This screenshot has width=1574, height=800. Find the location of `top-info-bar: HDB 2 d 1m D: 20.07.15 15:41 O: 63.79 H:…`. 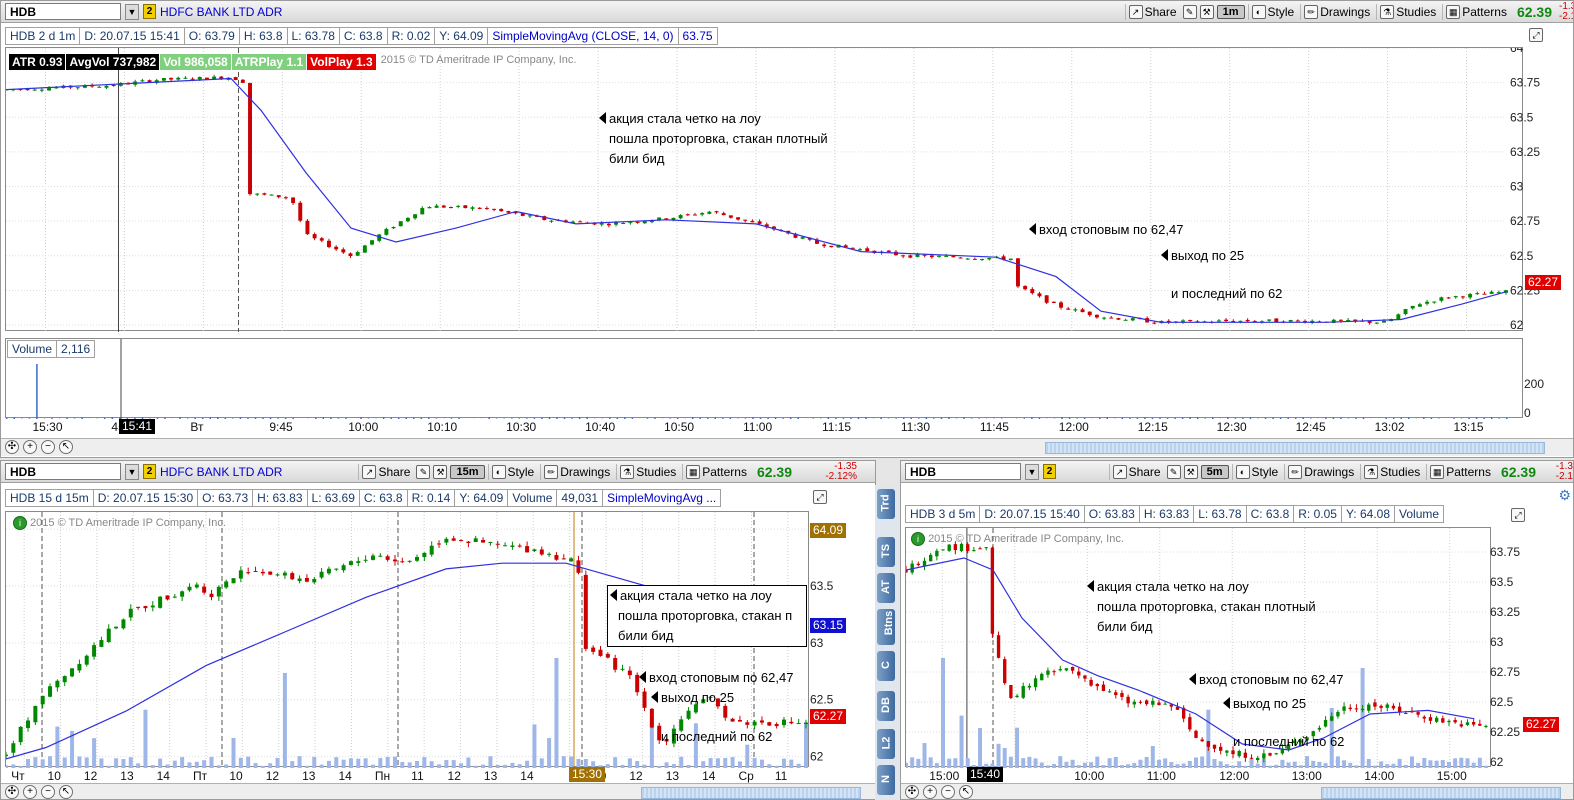

top-info-bar: HDB 2 d 1m D: 20.07.15 15:41 O: 63.79 H:… is located at coordinates (361, 36).